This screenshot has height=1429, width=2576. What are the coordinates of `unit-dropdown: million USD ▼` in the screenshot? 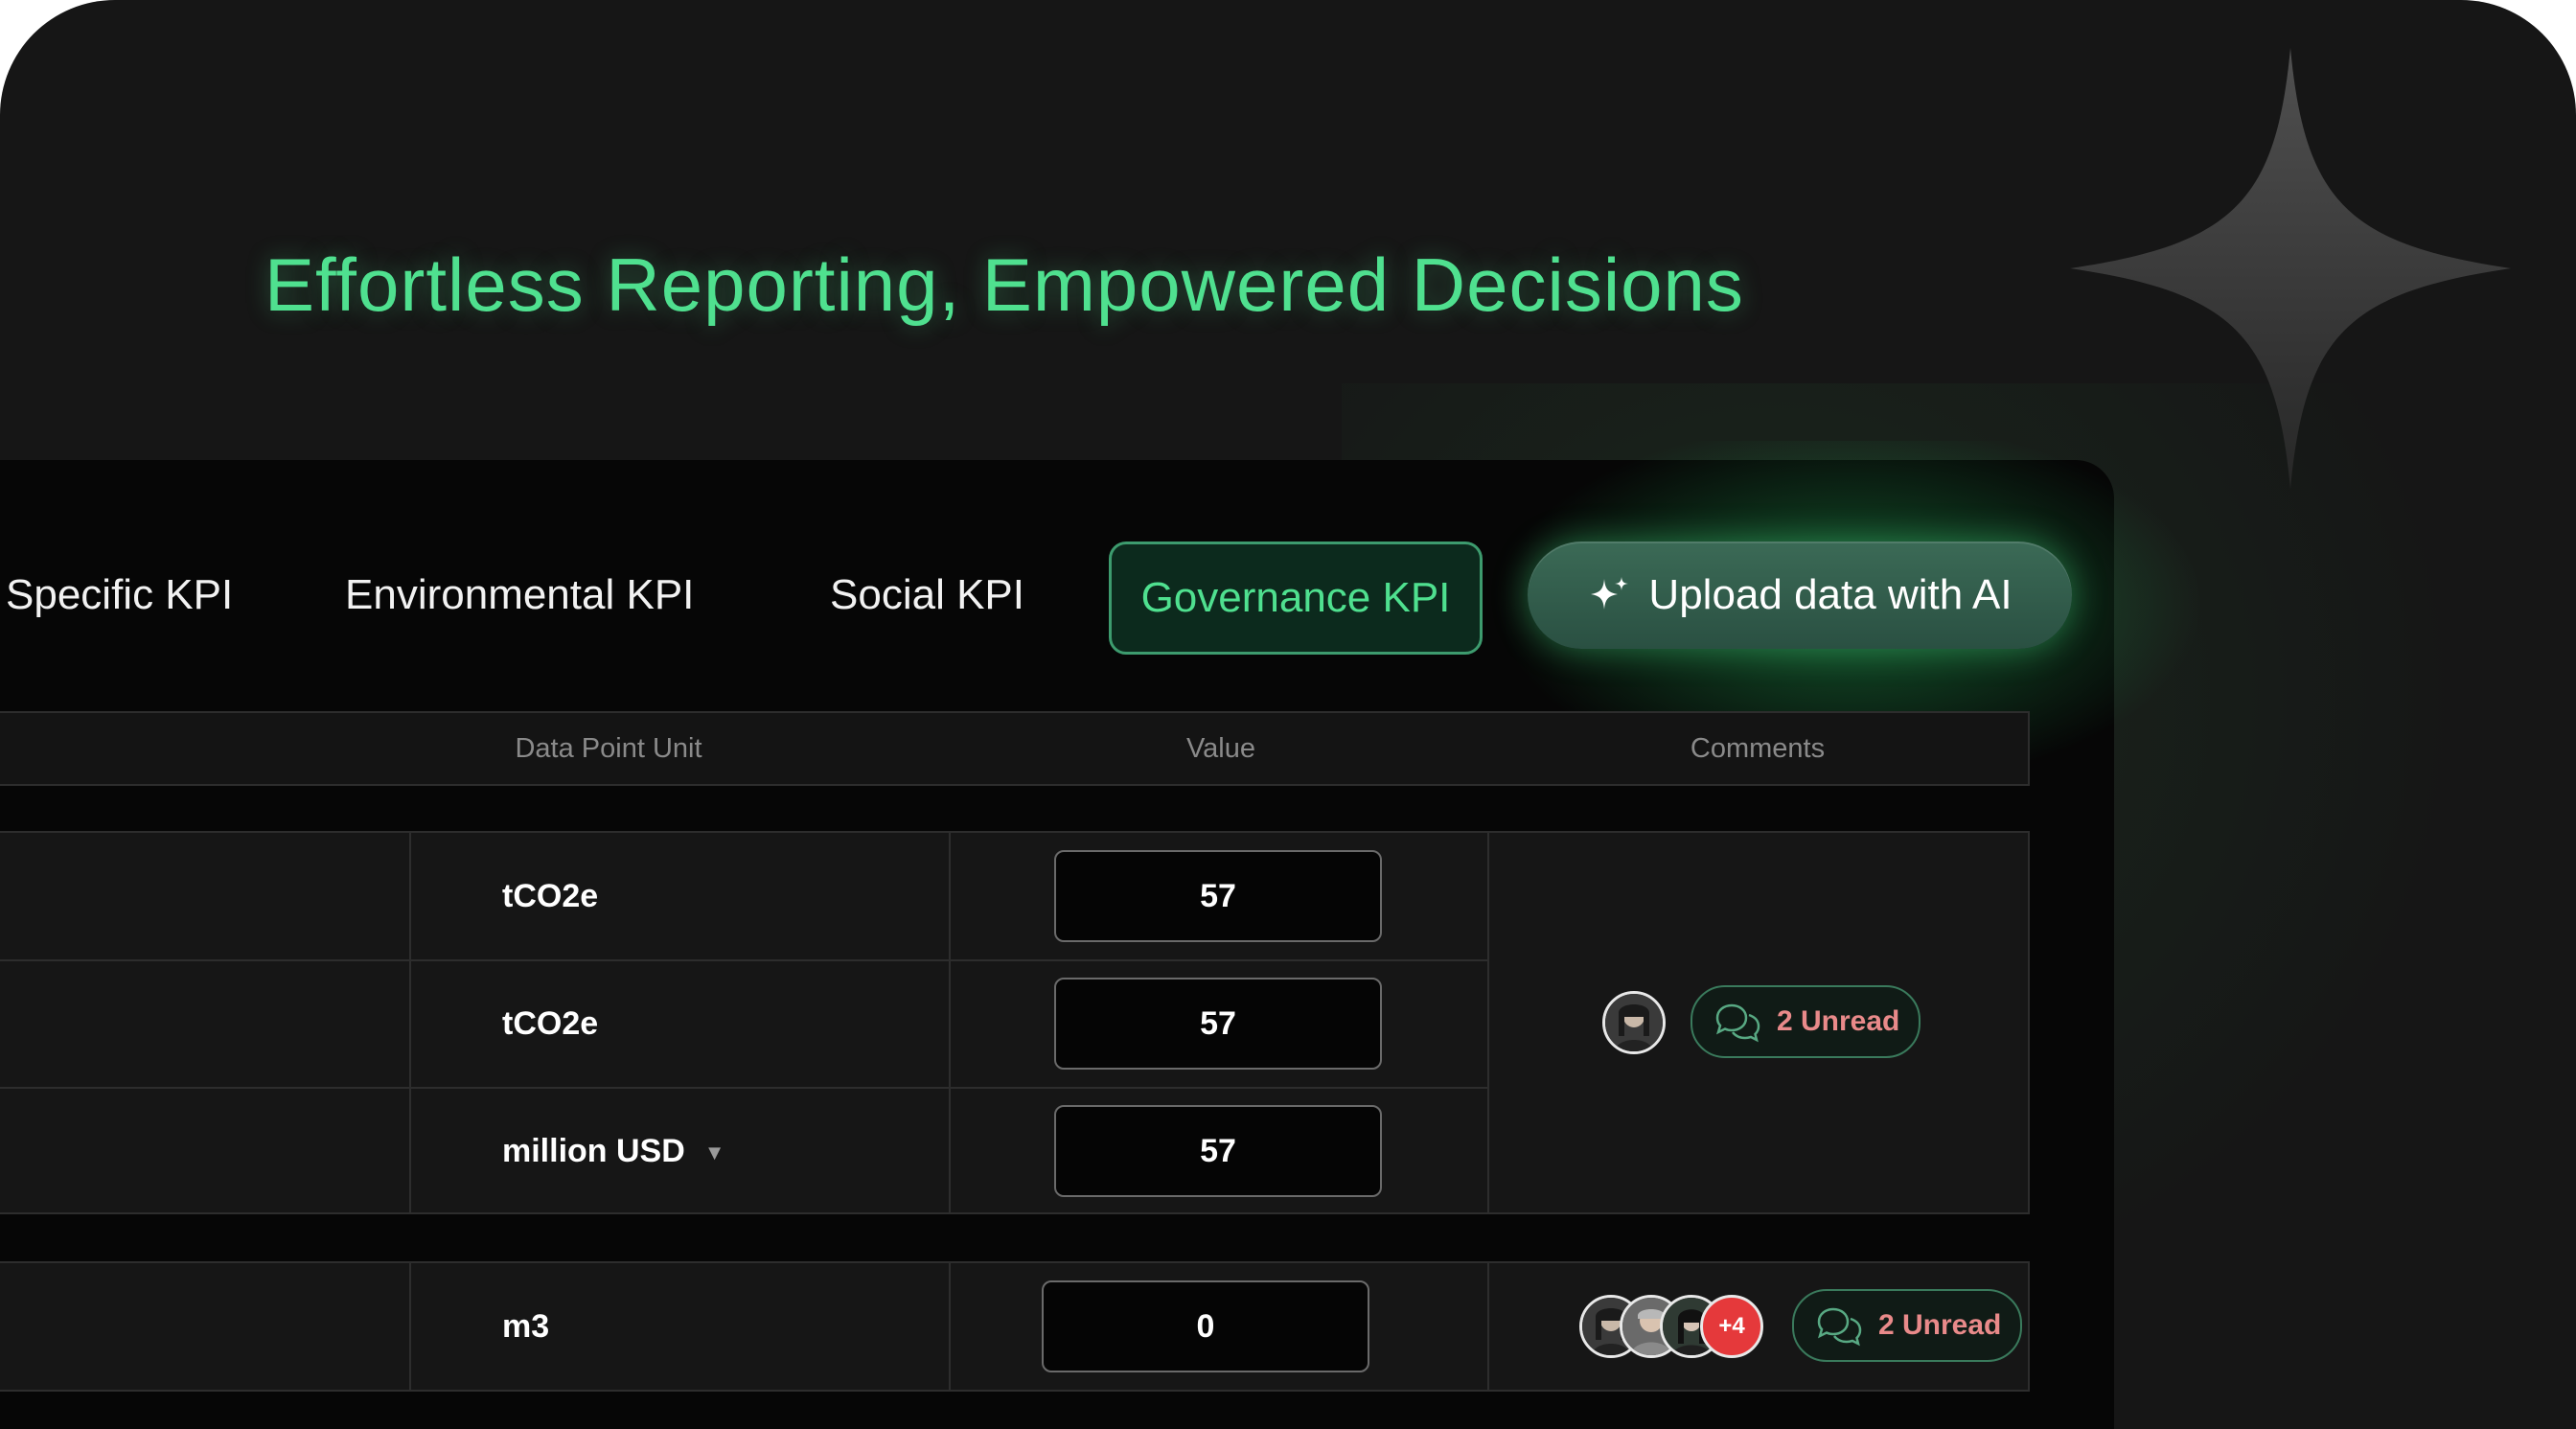 It's located at (613, 1151).